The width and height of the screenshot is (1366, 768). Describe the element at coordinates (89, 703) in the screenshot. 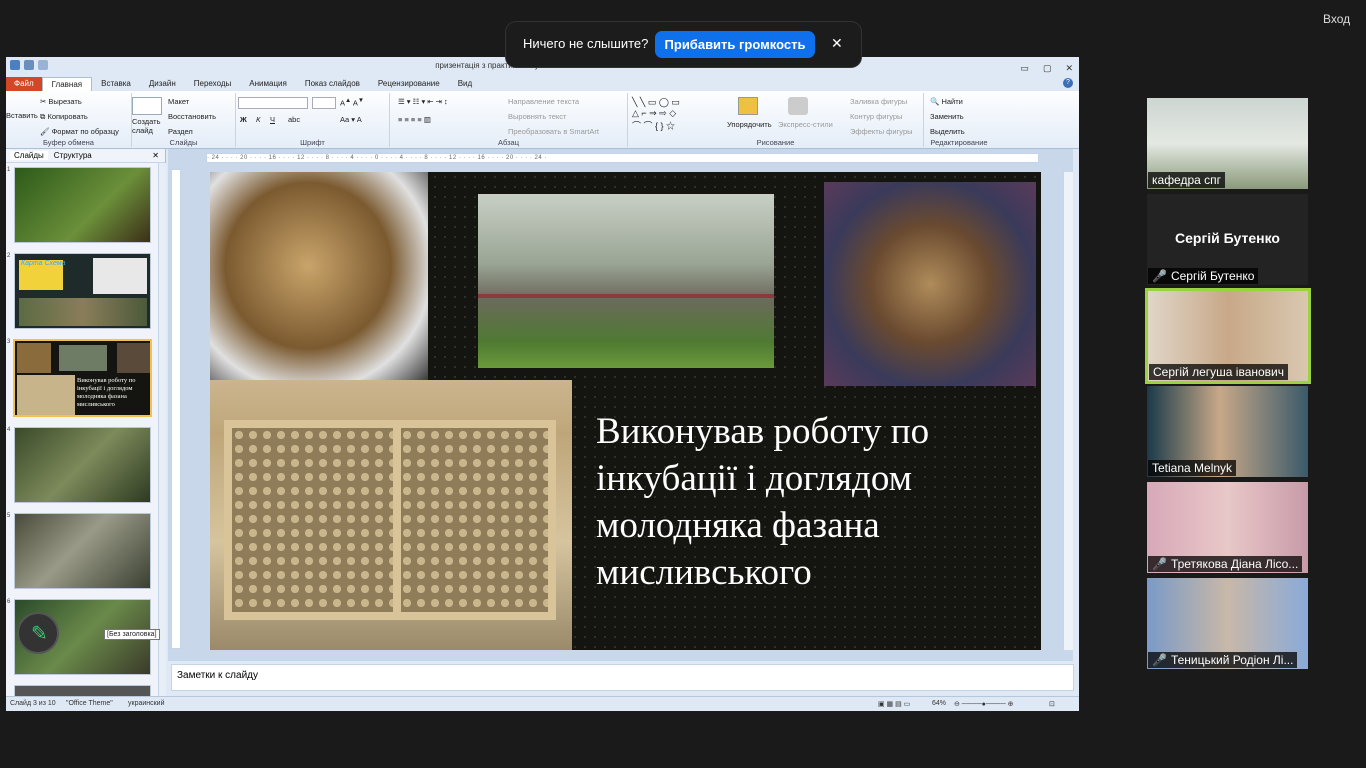

I see `theme-name: "Office Theme"` at that location.